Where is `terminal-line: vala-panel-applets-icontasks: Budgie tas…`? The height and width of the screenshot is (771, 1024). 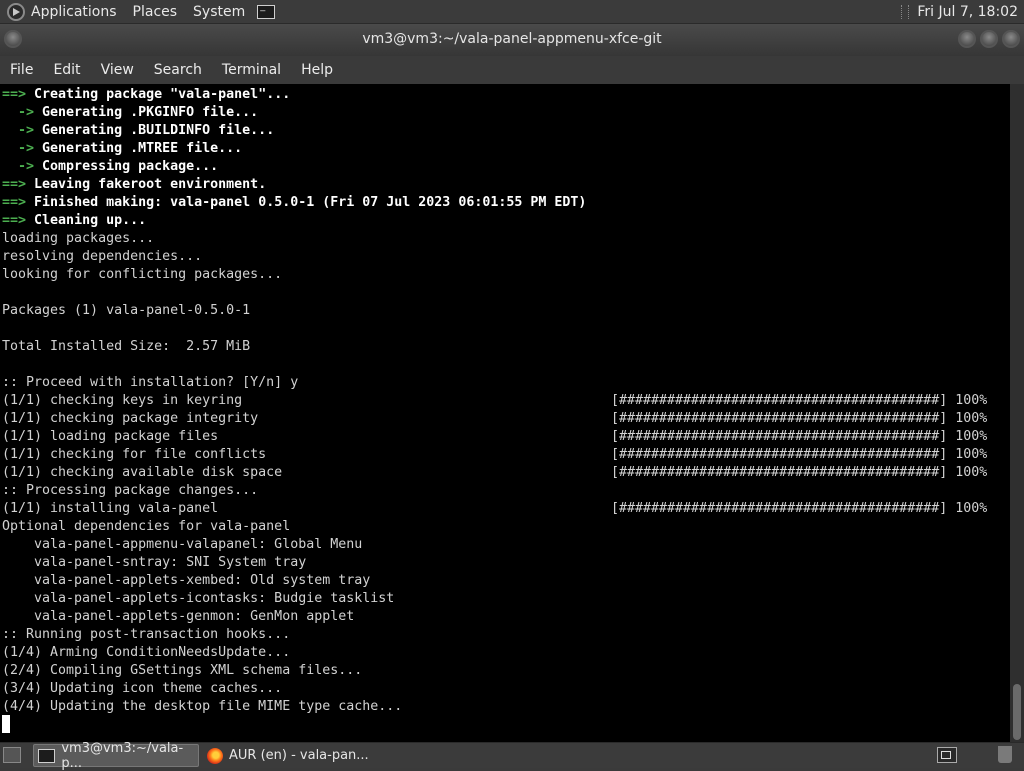 terminal-line: vala-panel-applets-icontasks: Budgie tas… is located at coordinates (198, 599).